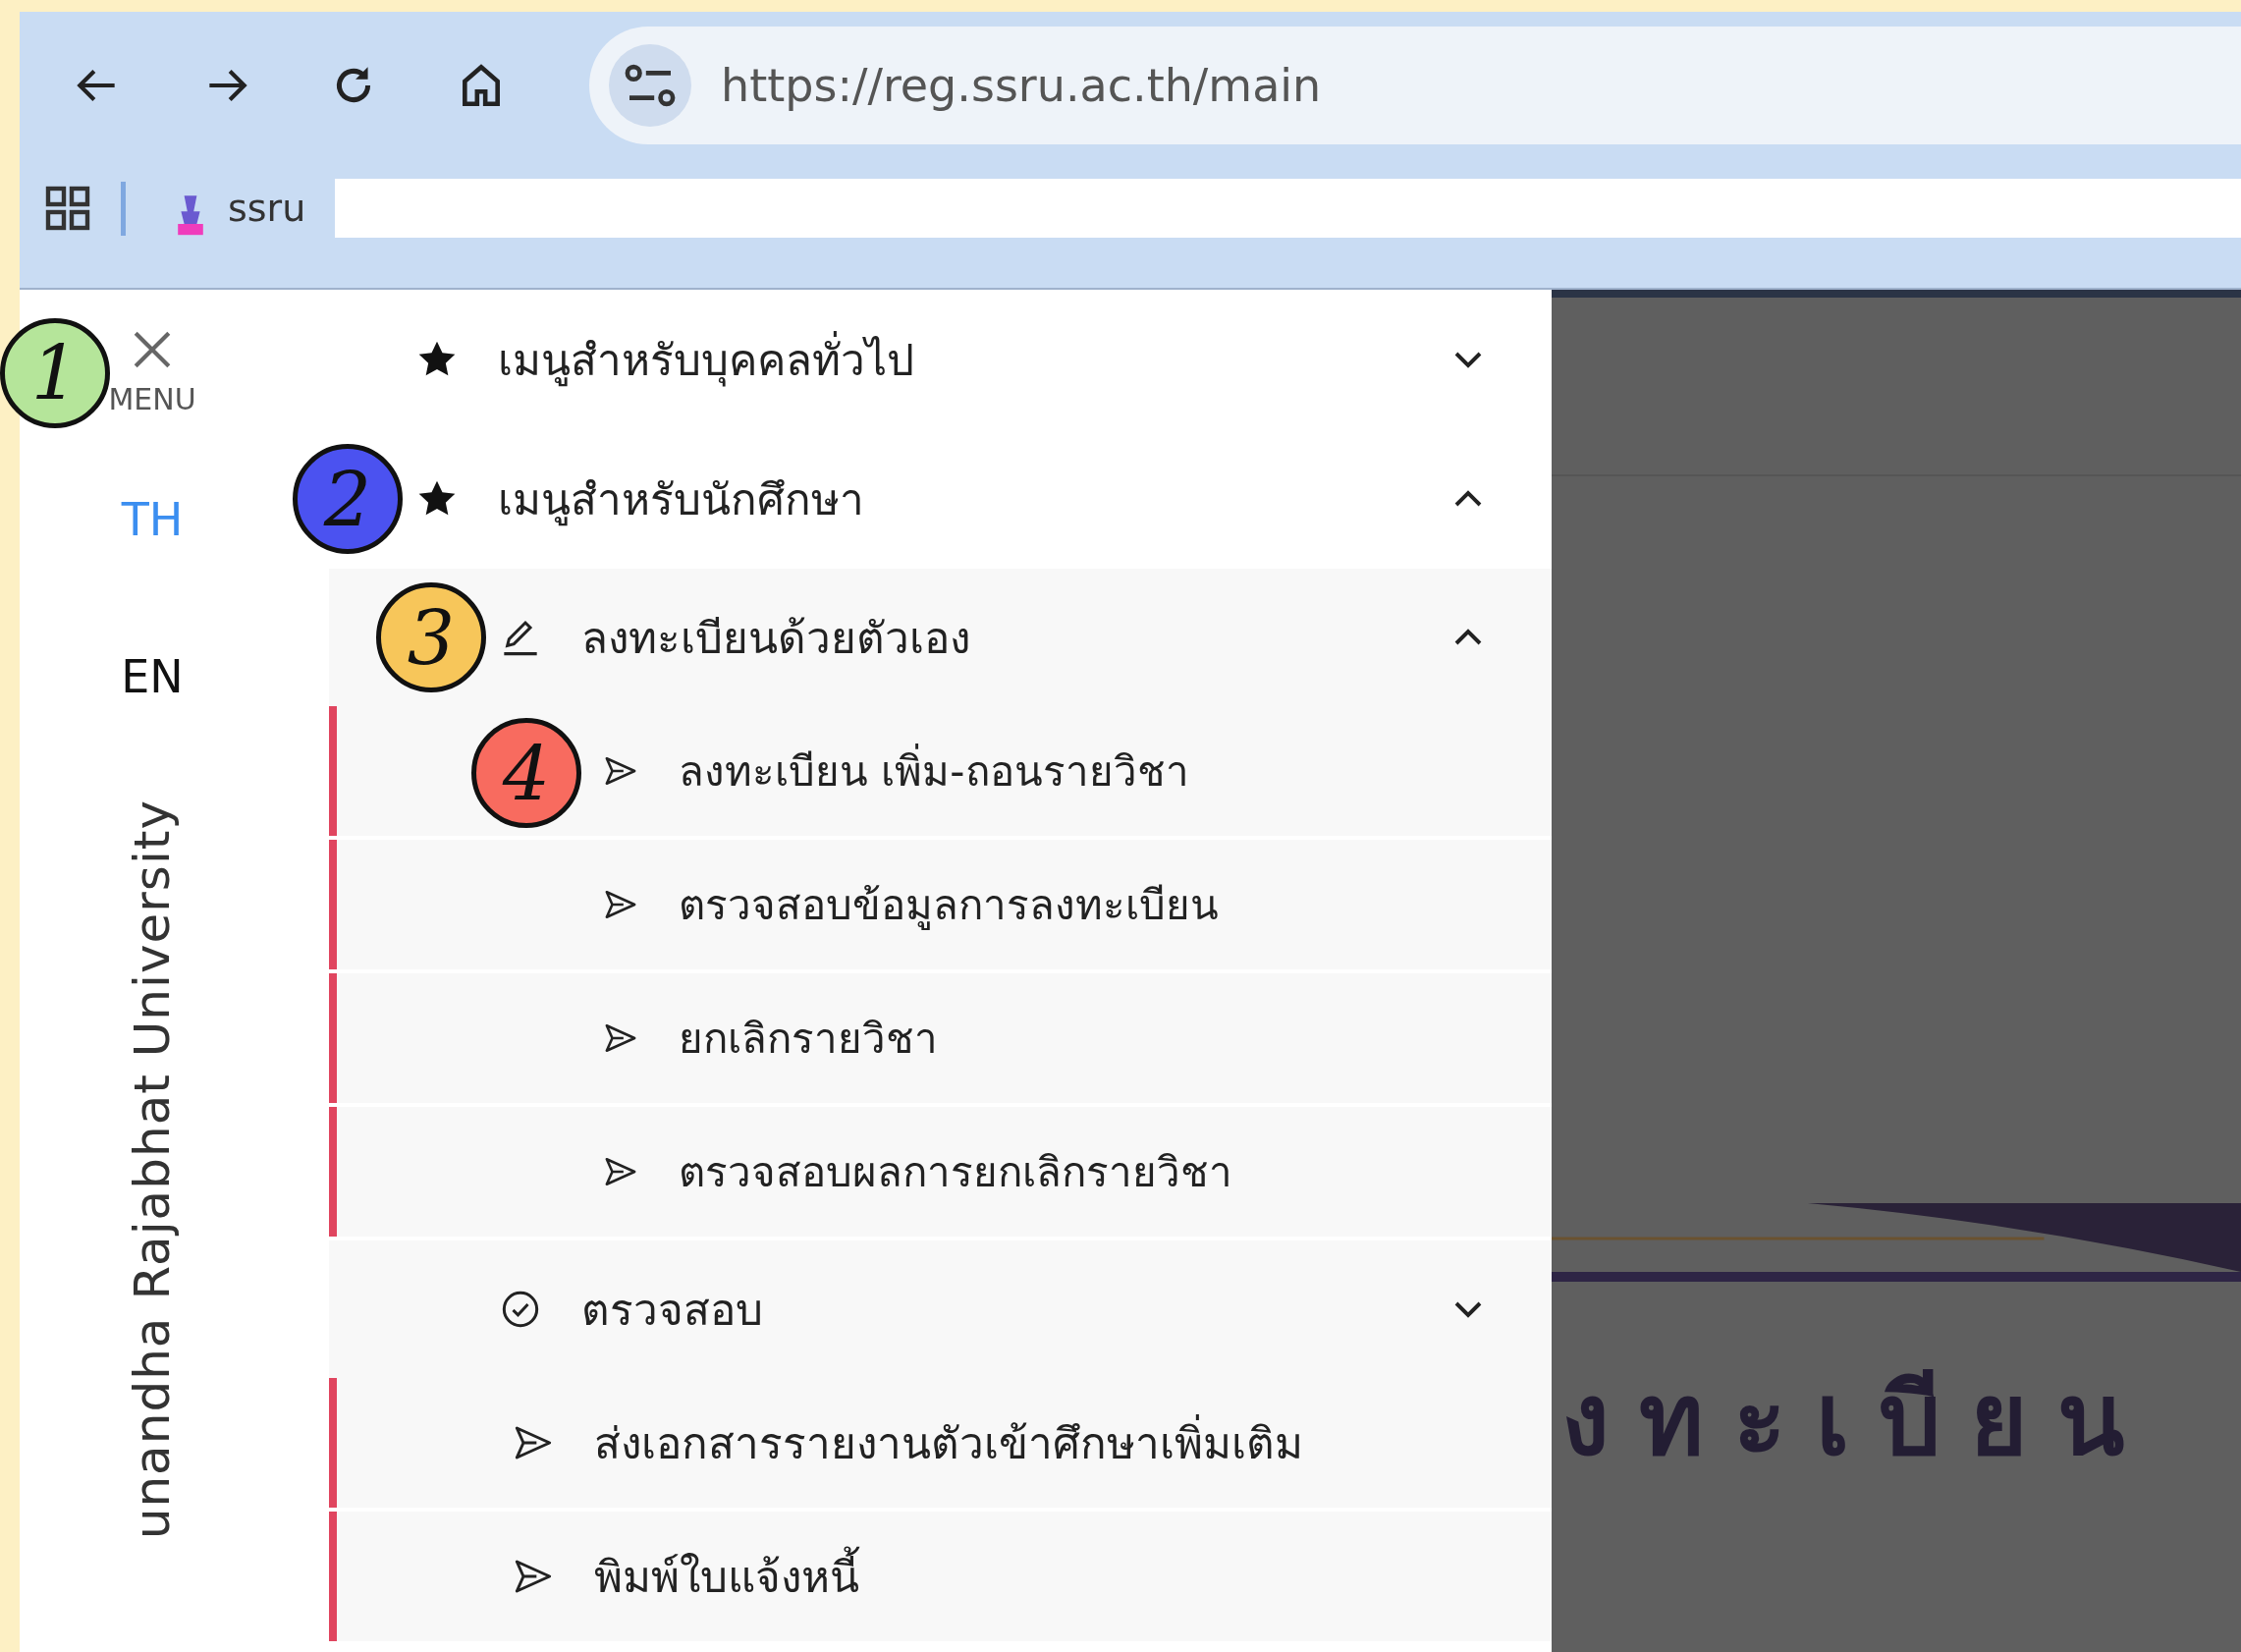 The image size is (2241, 1652). What do you see at coordinates (240, 208) in the screenshot?
I see `bookmark-item: ssru` at bounding box center [240, 208].